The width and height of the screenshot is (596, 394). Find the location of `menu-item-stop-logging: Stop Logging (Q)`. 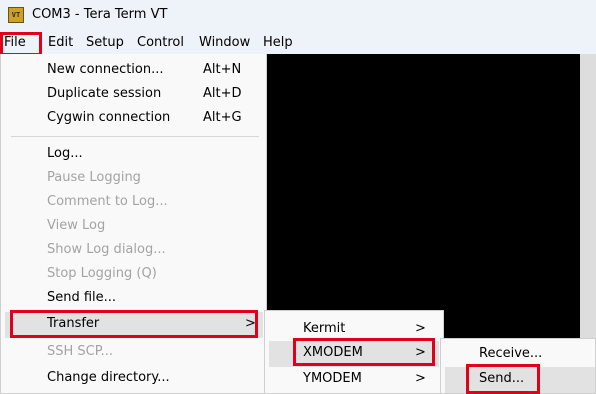

menu-item-stop-logging: Stop Logging (Q) is located at coordinates (102, 273).